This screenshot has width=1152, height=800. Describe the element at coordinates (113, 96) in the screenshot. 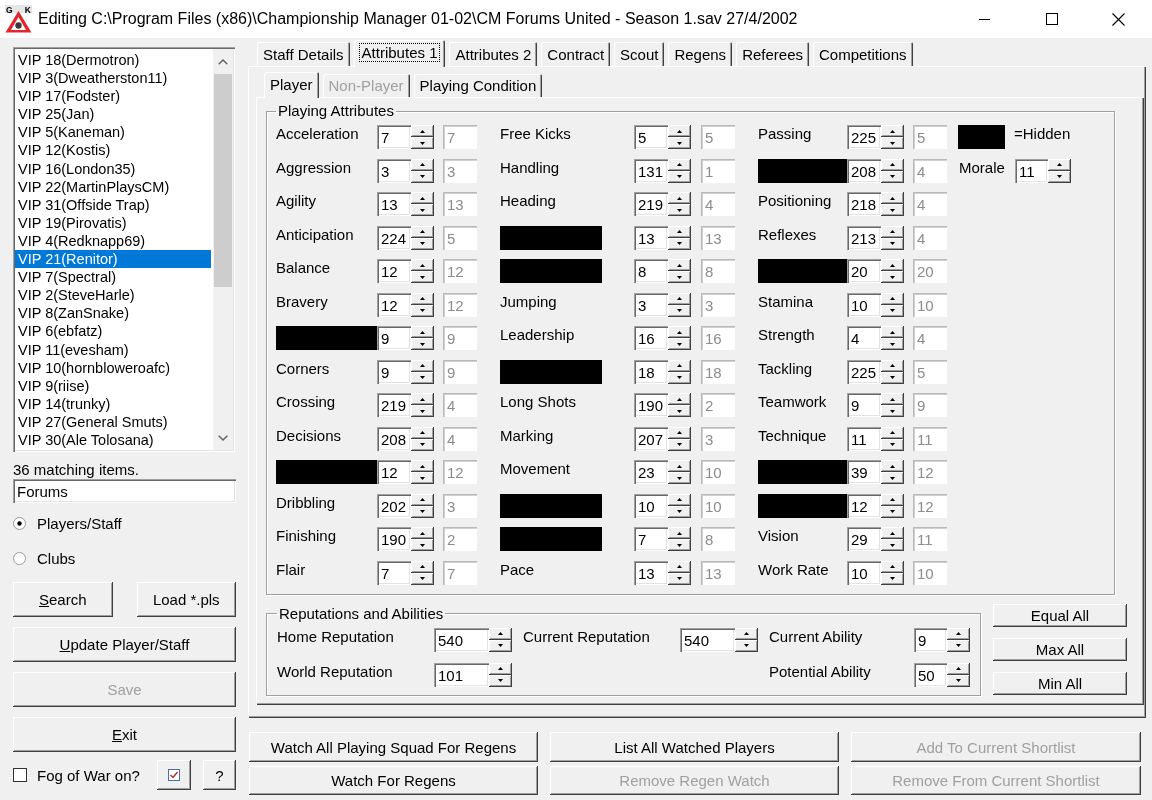

I see `list-item: VIP 17(Fodster)` at that location.